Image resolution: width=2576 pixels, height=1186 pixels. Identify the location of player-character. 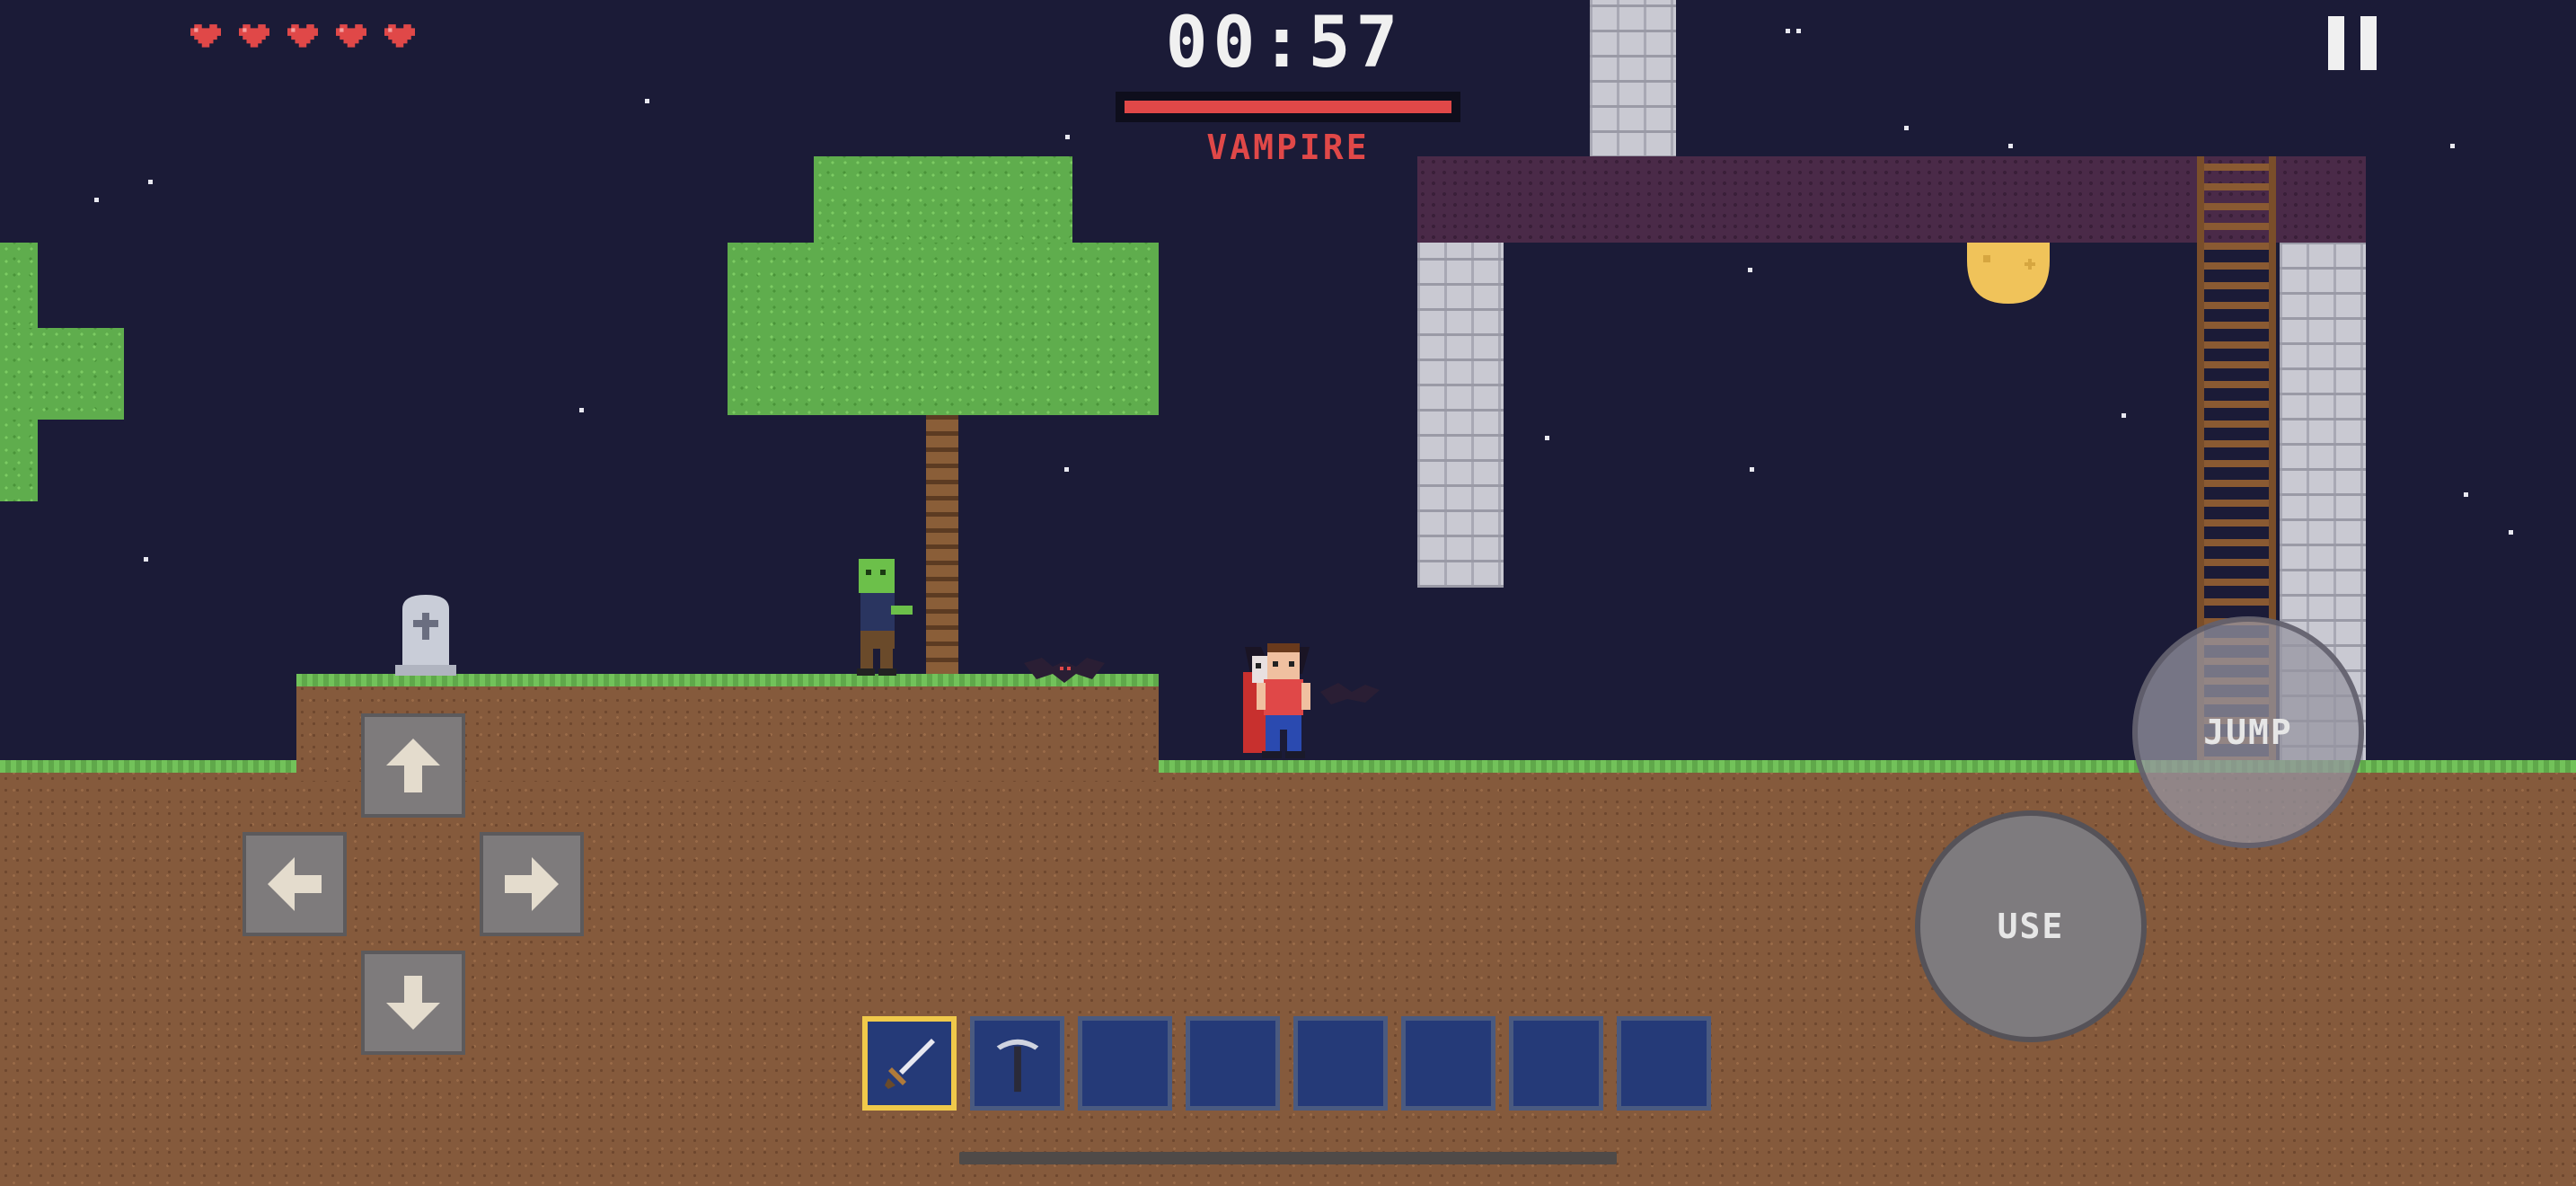
(1284, 700).